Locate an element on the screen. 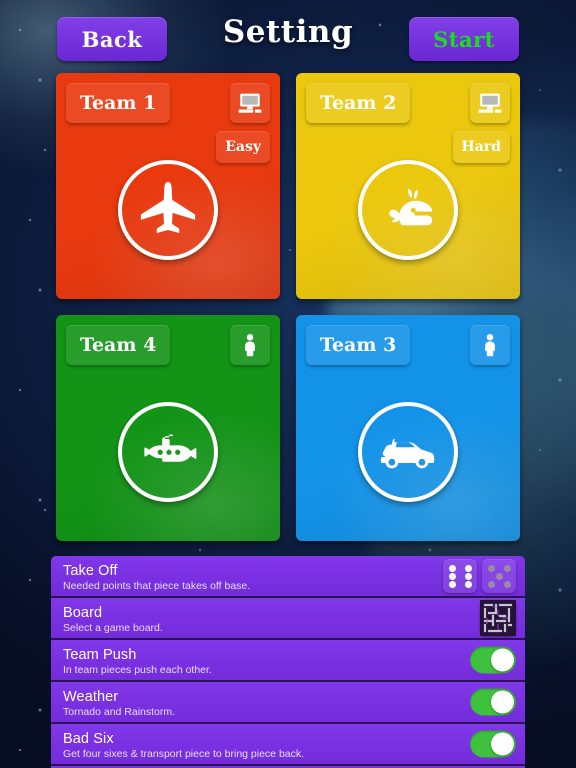 The width and height of the screenshot is (576, 768). setting-description: Tornado and Rainstorm. is located at coordinates (119, 712).